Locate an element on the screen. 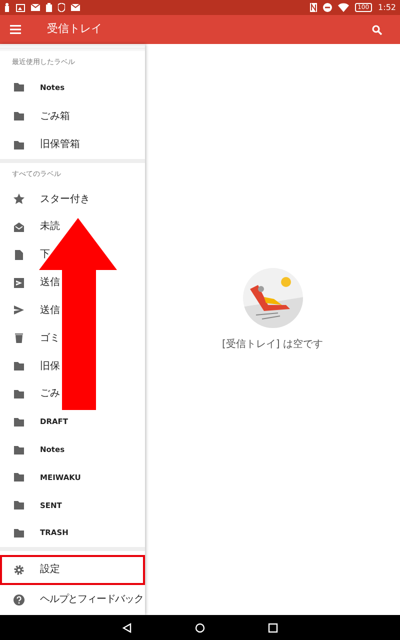 The image size is (400, 640). star-icon is located at coordinates (19, 199).